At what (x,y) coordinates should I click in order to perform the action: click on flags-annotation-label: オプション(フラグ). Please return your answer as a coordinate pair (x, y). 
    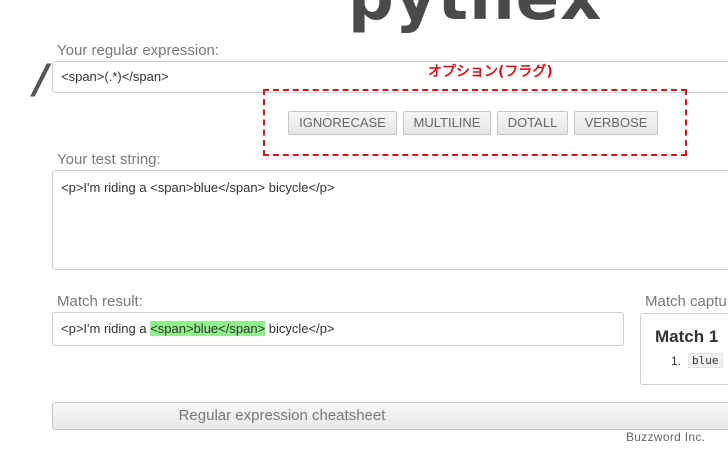
    Looking at the image, I should click on (490, 72).